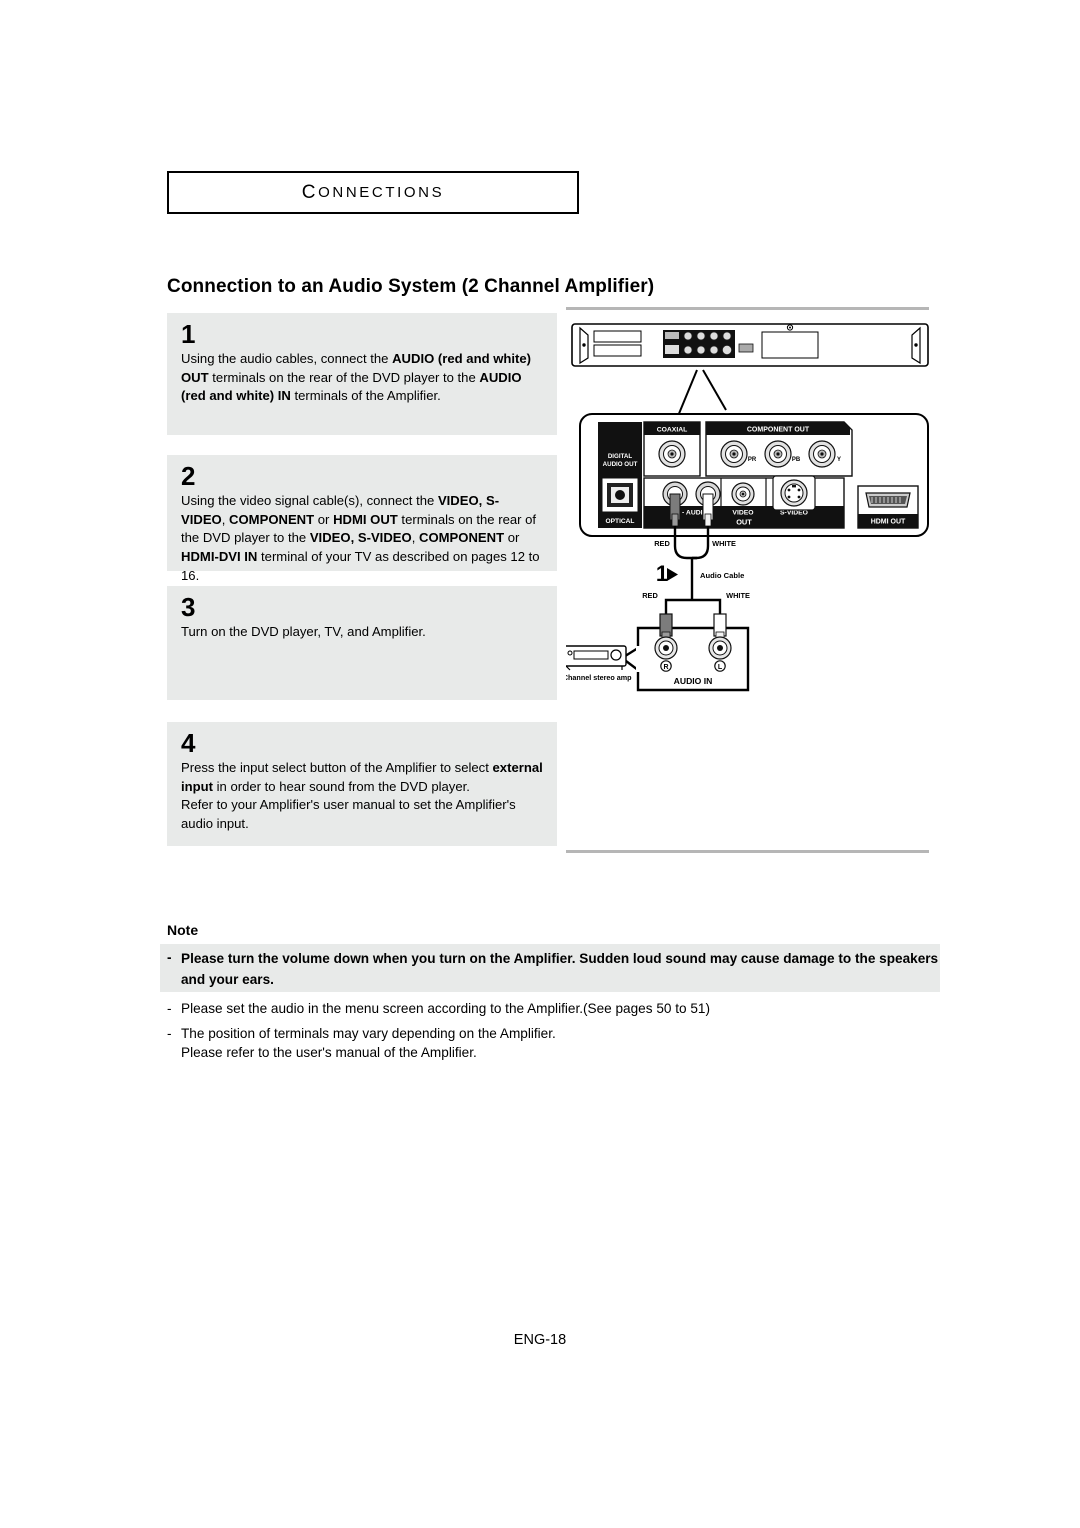 This screenshot has width=1080, height=1528. I want to click on label-audio-cable: Audio Cable, so click(722, 575).